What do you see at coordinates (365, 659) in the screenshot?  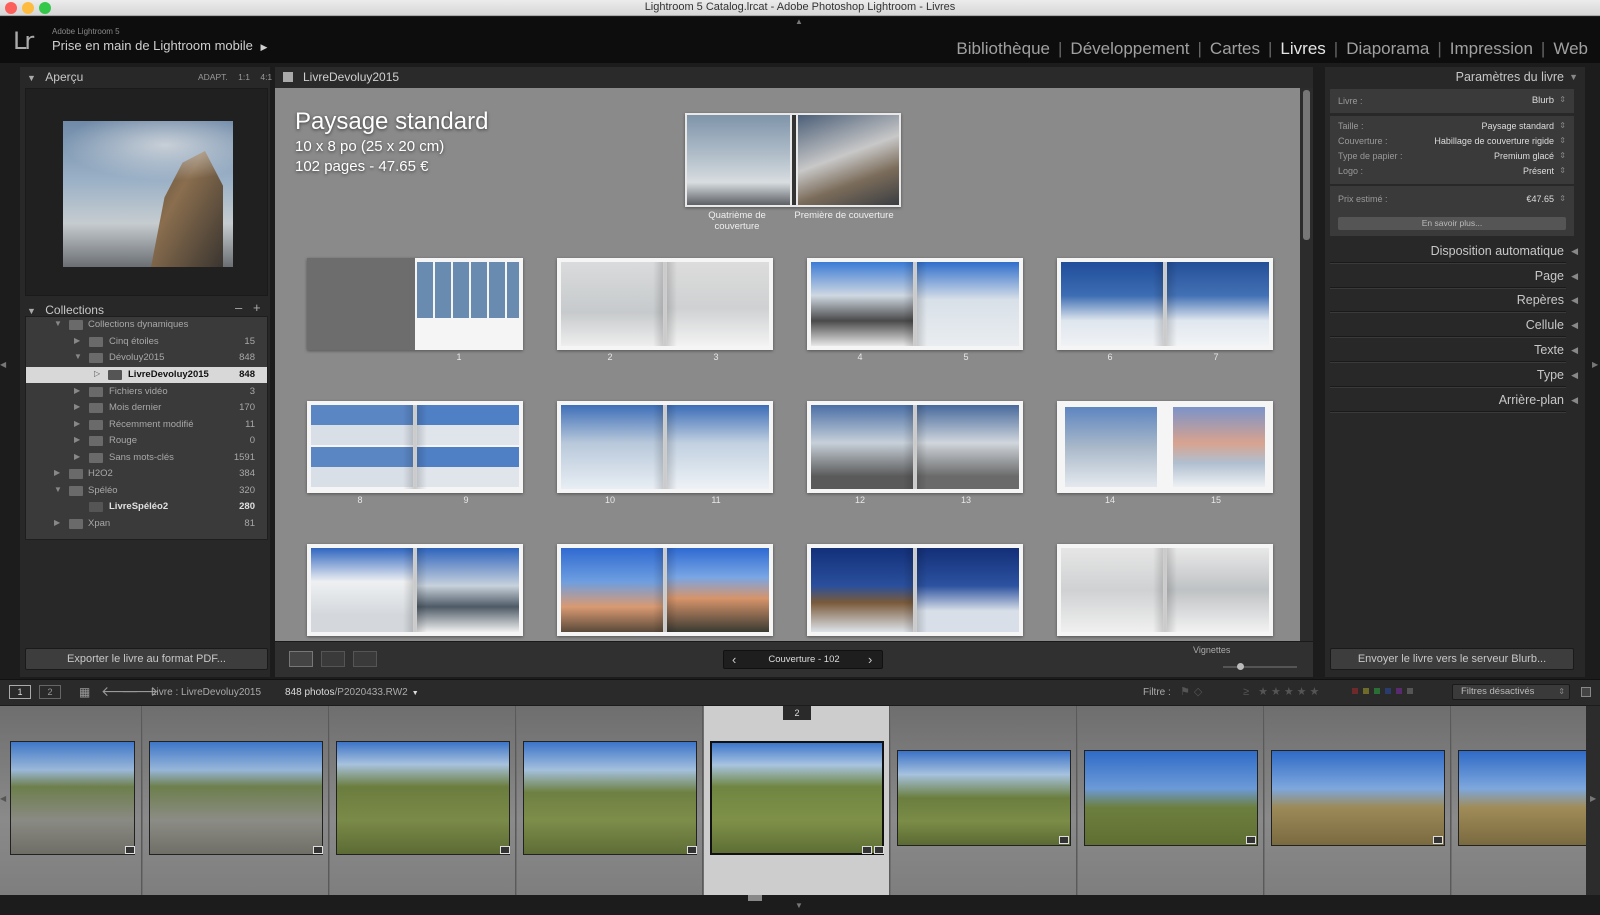 I see `single-page-view-icon` at bounding box center [365, 659].